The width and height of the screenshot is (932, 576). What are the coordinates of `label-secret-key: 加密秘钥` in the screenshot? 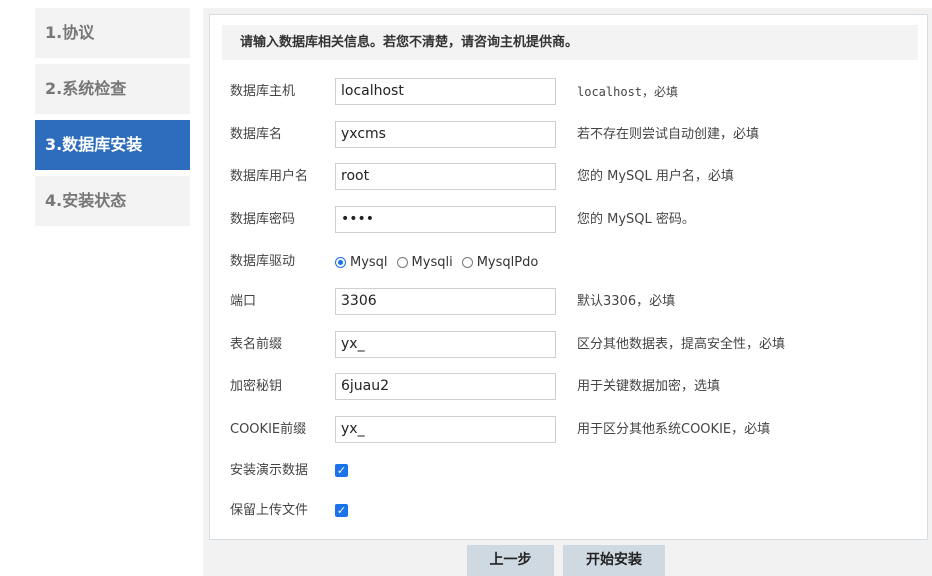 It's located at (256, 386).